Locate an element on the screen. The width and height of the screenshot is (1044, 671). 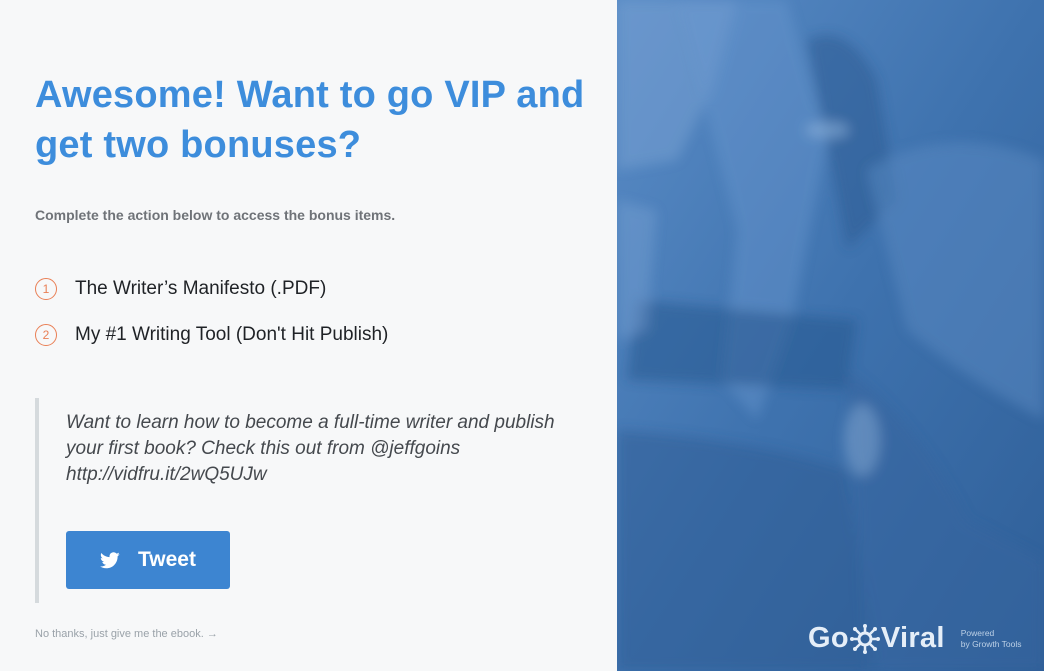
list-item: 2 My #1 Writing Tool (Don't Hit Publish) is located at coordinates (211, 335).